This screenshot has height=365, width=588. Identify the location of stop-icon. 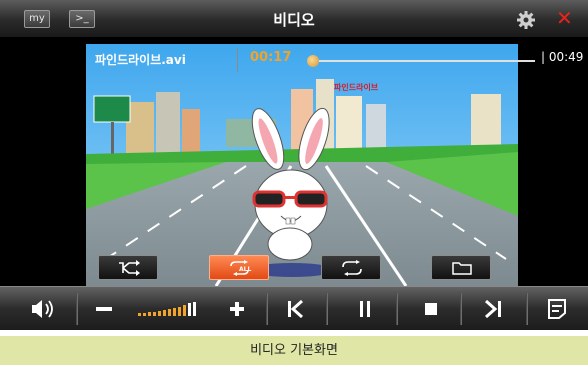
(431, 309).